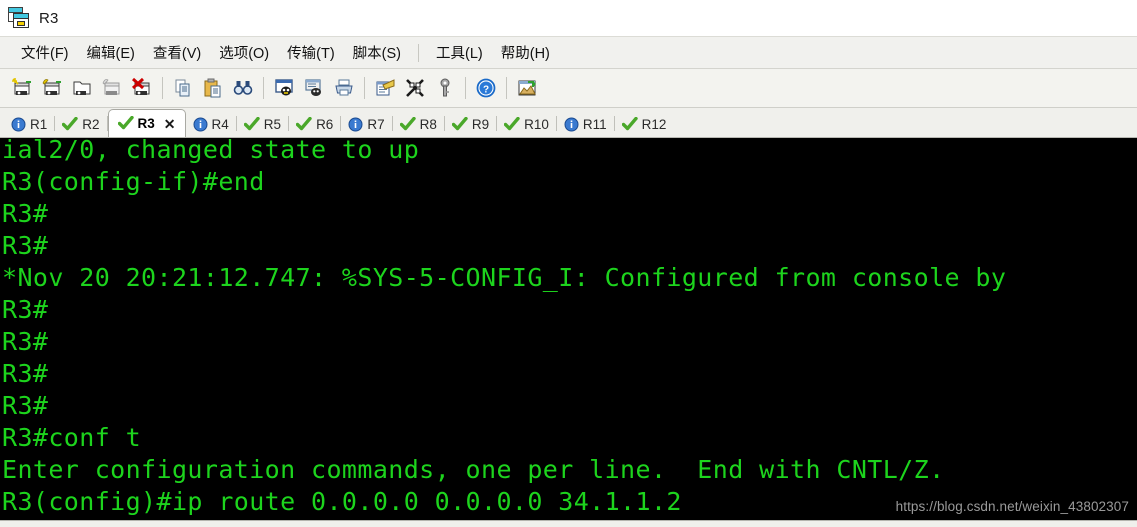 This screenshot has width=1137, height=527. What do you see at coordinates (243, 88) in the screenshot?
I see `find-icon` at bounding box center [243, 88].